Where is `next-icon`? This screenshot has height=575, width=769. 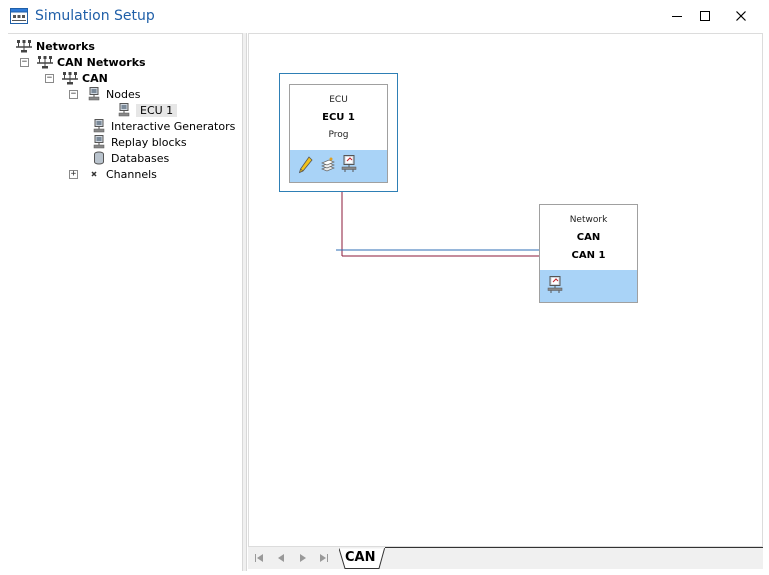
next-icon is located at coordinates (303, 558).